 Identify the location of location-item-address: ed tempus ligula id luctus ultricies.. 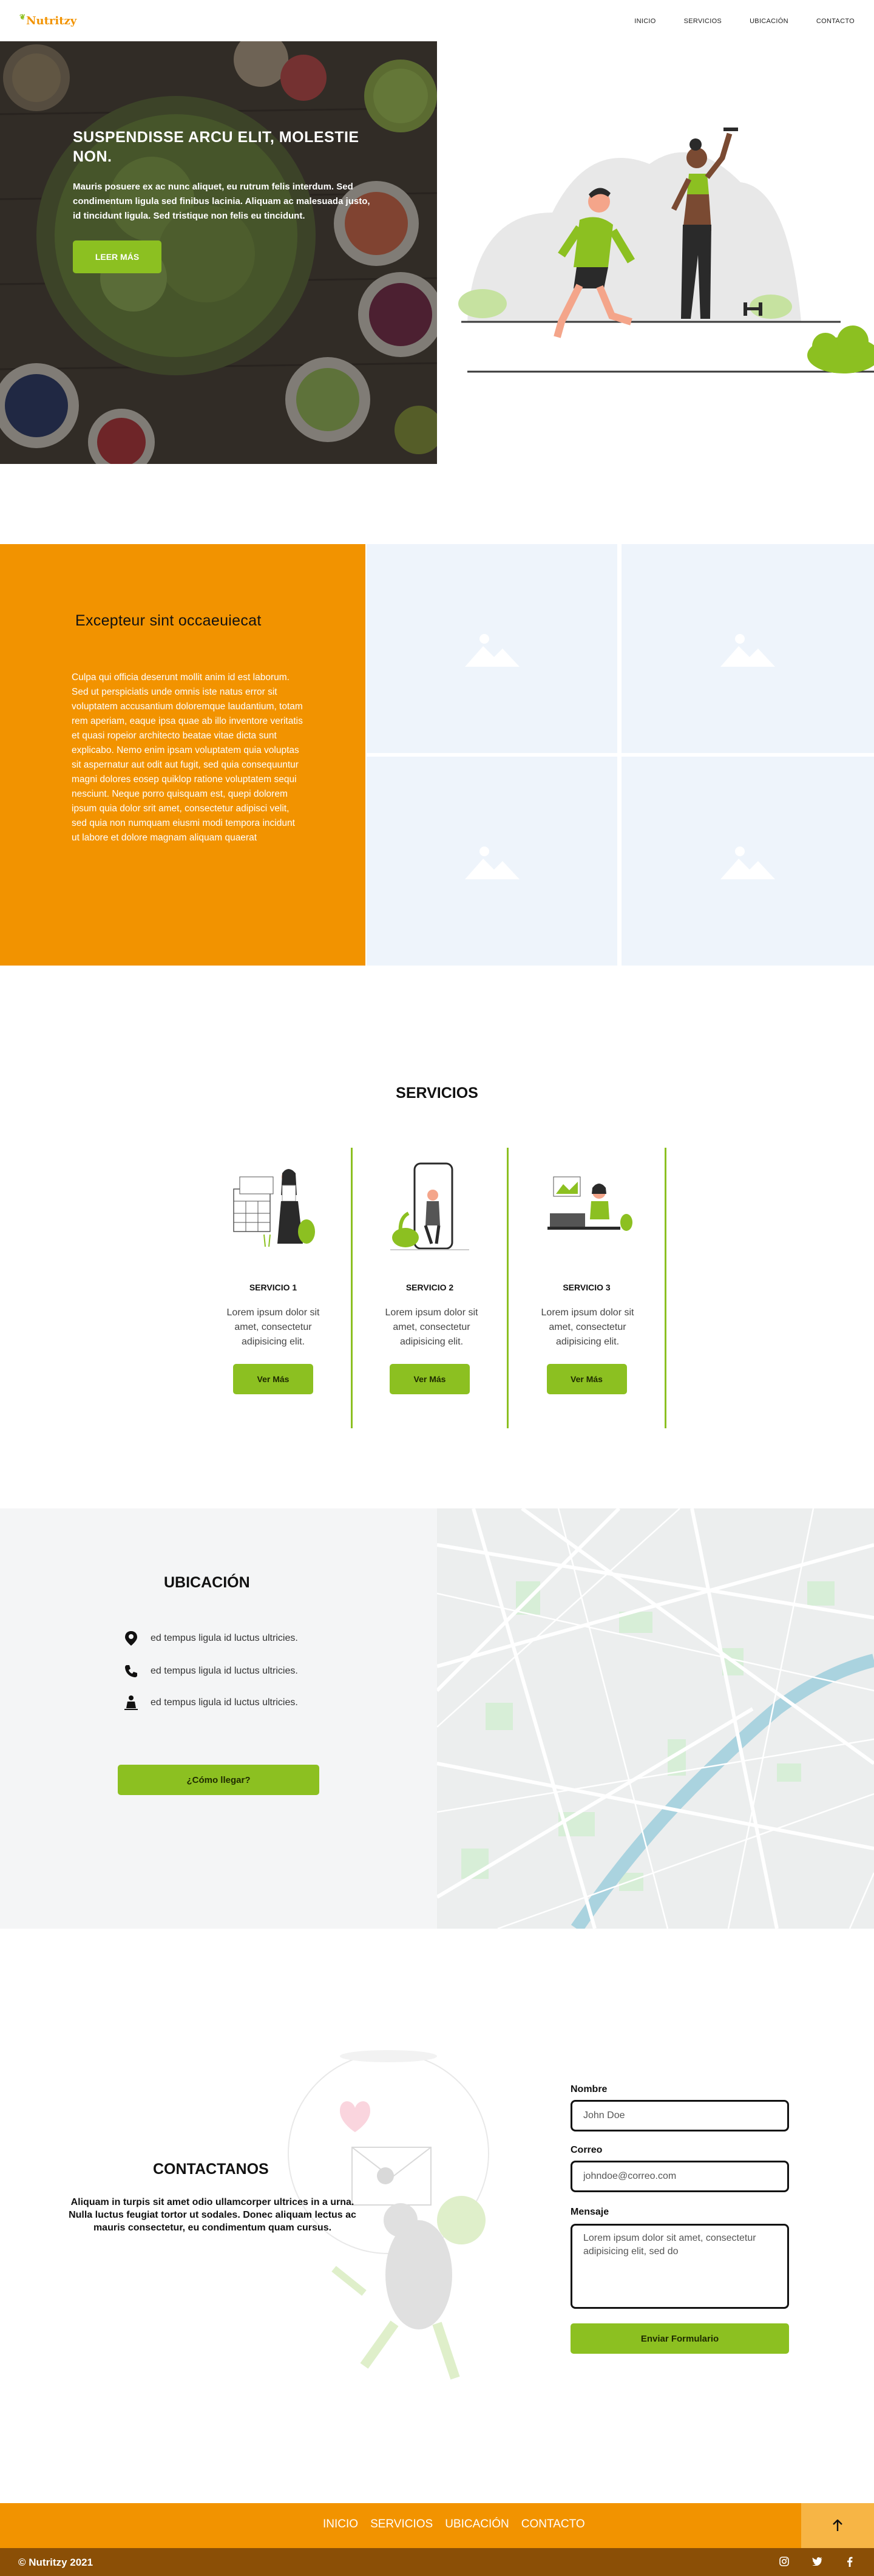
(210, 1639).